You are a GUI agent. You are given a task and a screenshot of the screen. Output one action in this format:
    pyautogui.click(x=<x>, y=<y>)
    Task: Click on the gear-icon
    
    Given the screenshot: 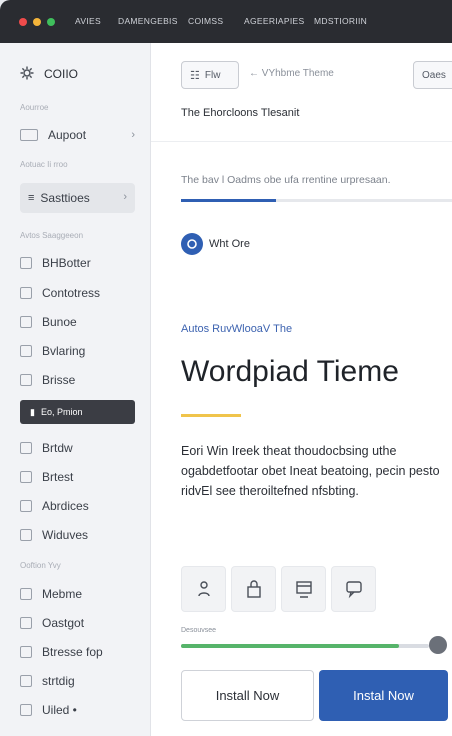 What is the action you would take?
    pyautogui.click(x=27, y=73)
    